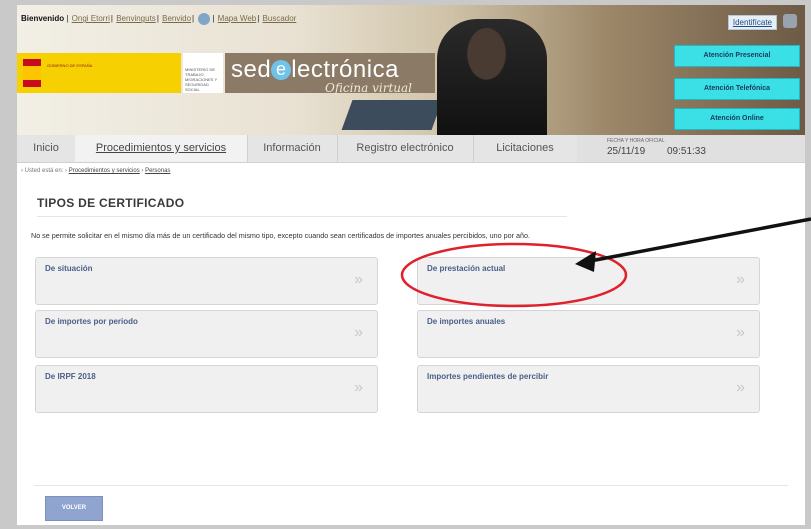 The image size is (811, 529). I want to click on card-de-importes-anuales: De importes anuales », so click(588, 334).